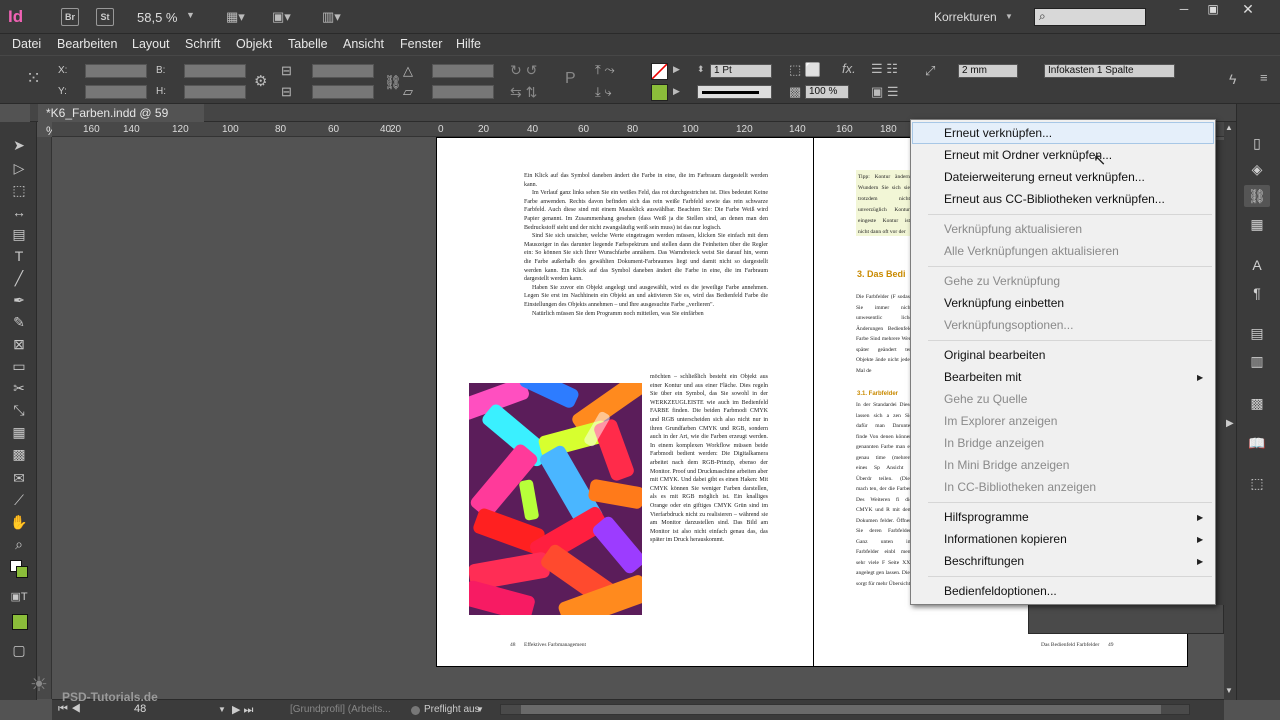 Image resolution: width=1280 pixels, height=720 pixels. Describe the element at coordinates (363, 44) in the screenshot. I see `menu-ansicht: Ansicht` at that location.